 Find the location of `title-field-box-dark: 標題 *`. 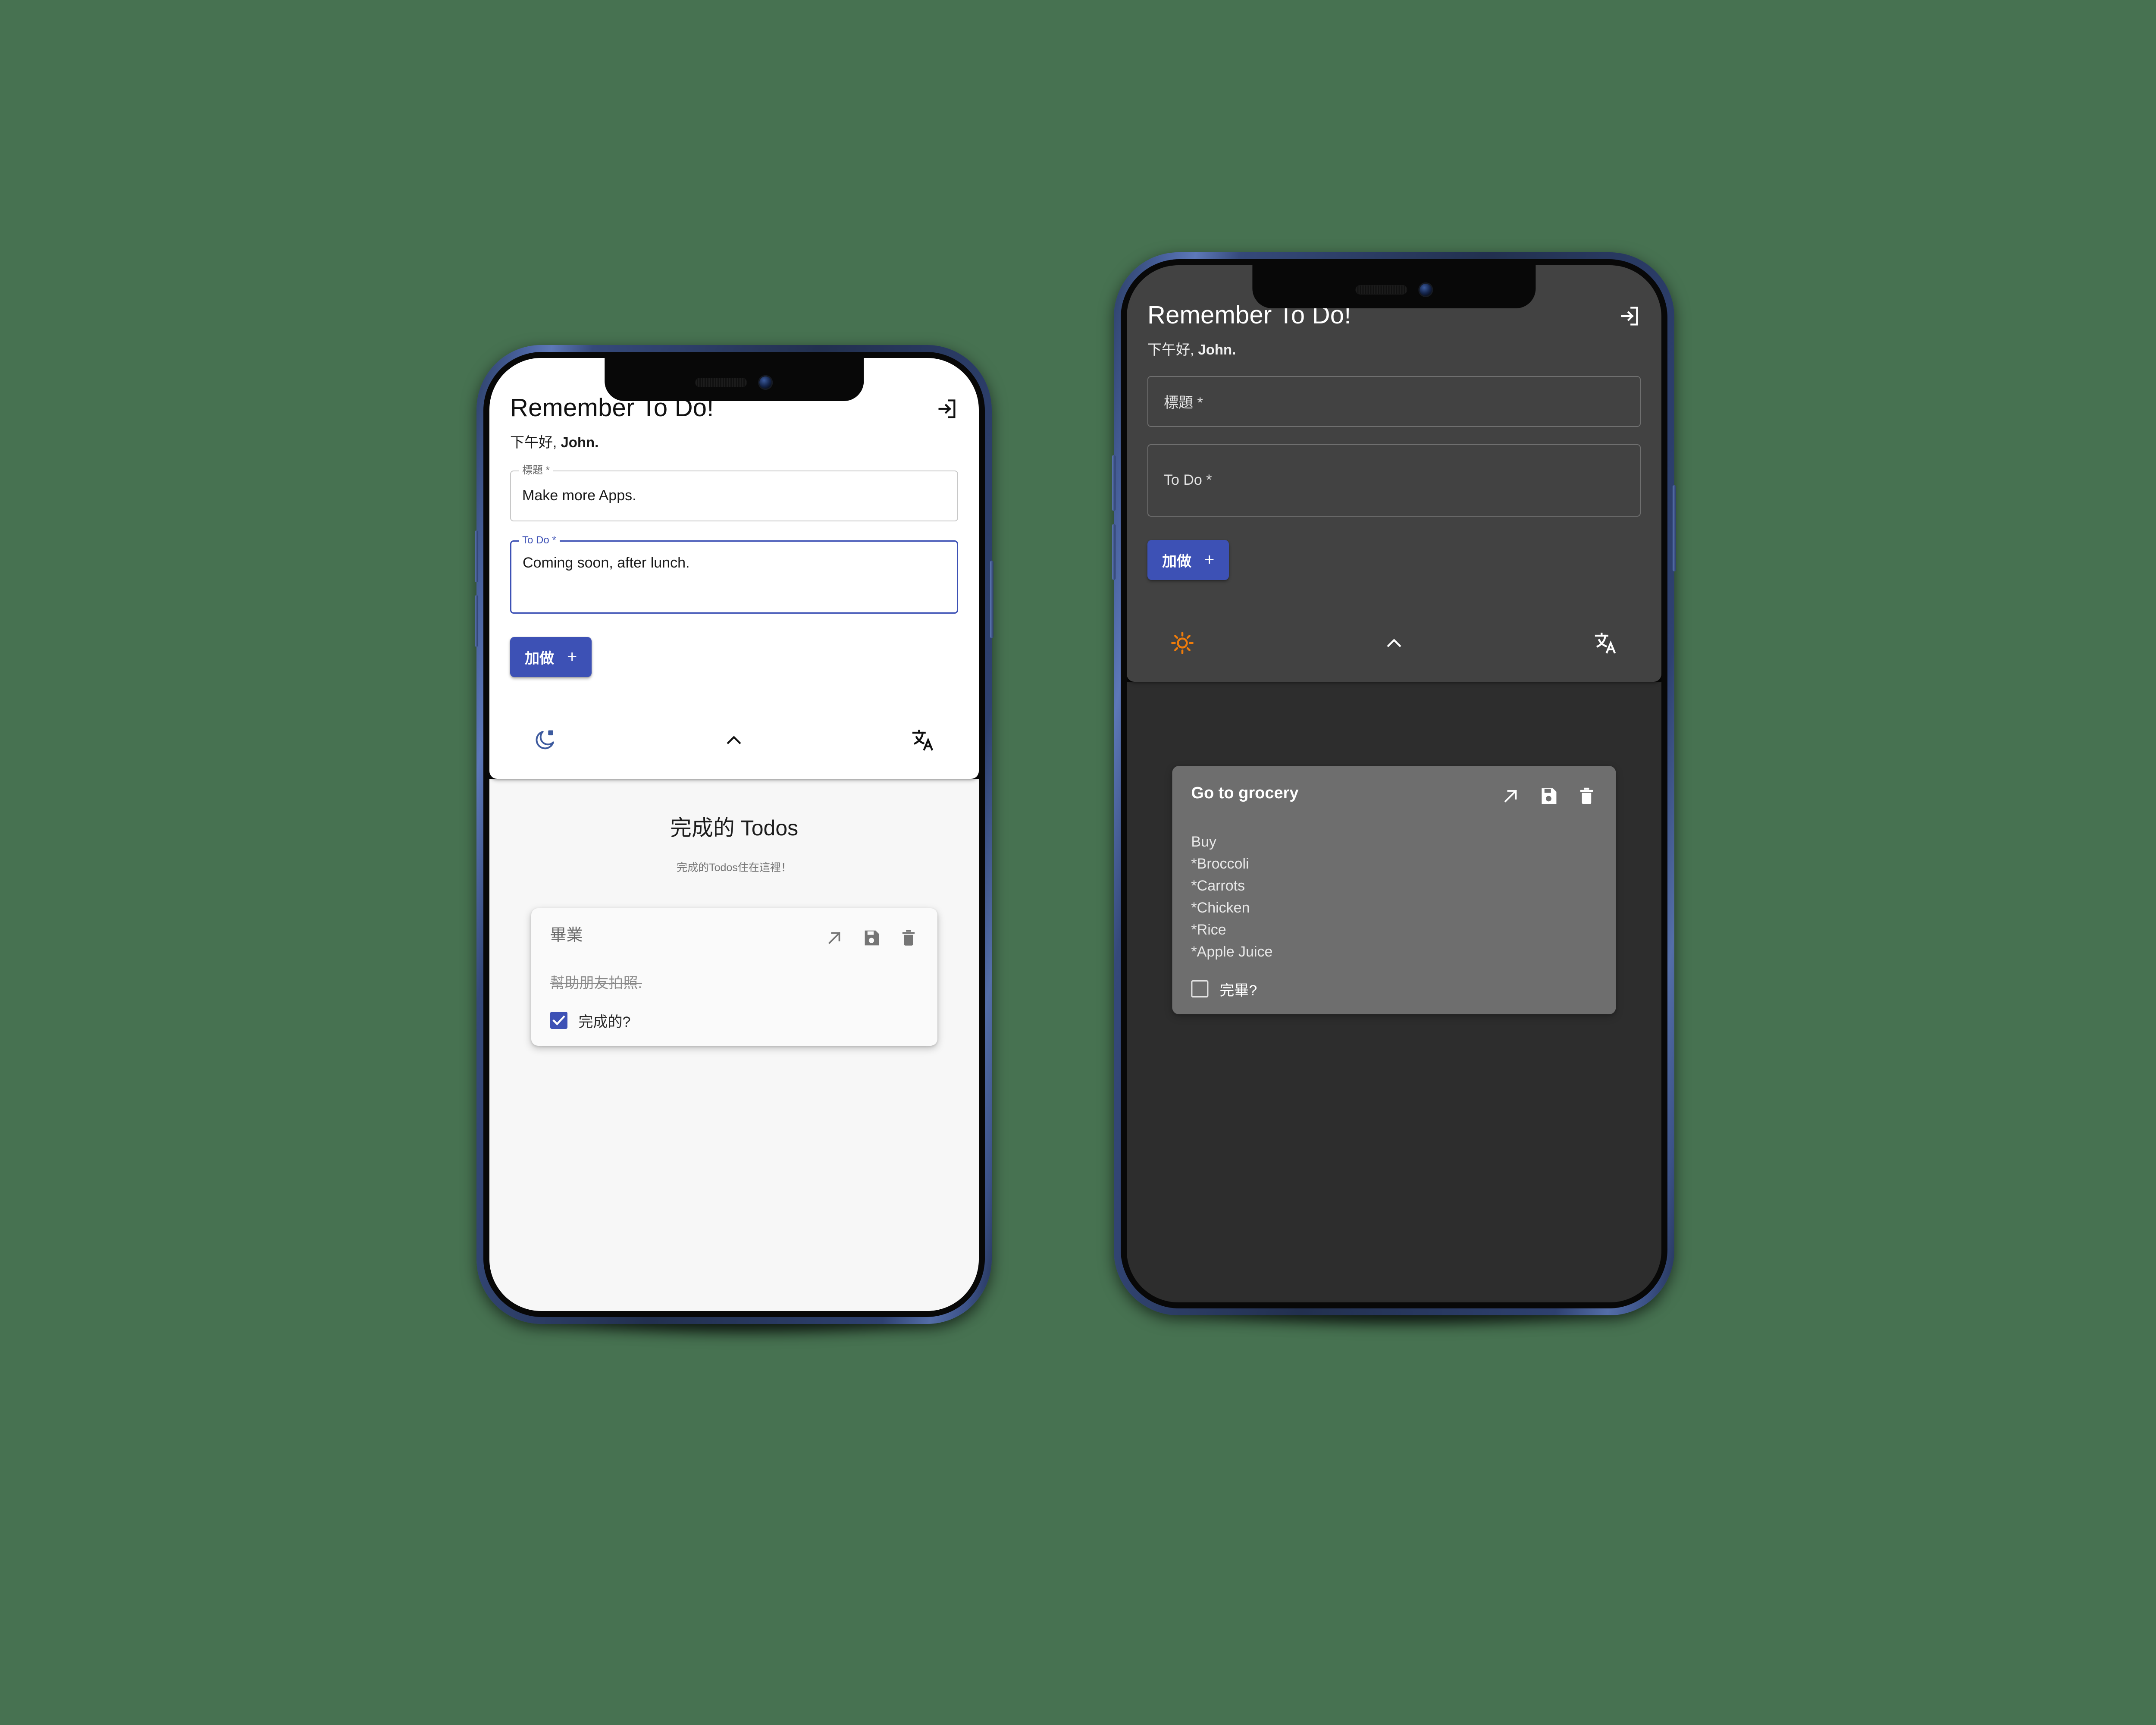

title-field-box-dark: 標題 * is located at coordinates (1394, 402).